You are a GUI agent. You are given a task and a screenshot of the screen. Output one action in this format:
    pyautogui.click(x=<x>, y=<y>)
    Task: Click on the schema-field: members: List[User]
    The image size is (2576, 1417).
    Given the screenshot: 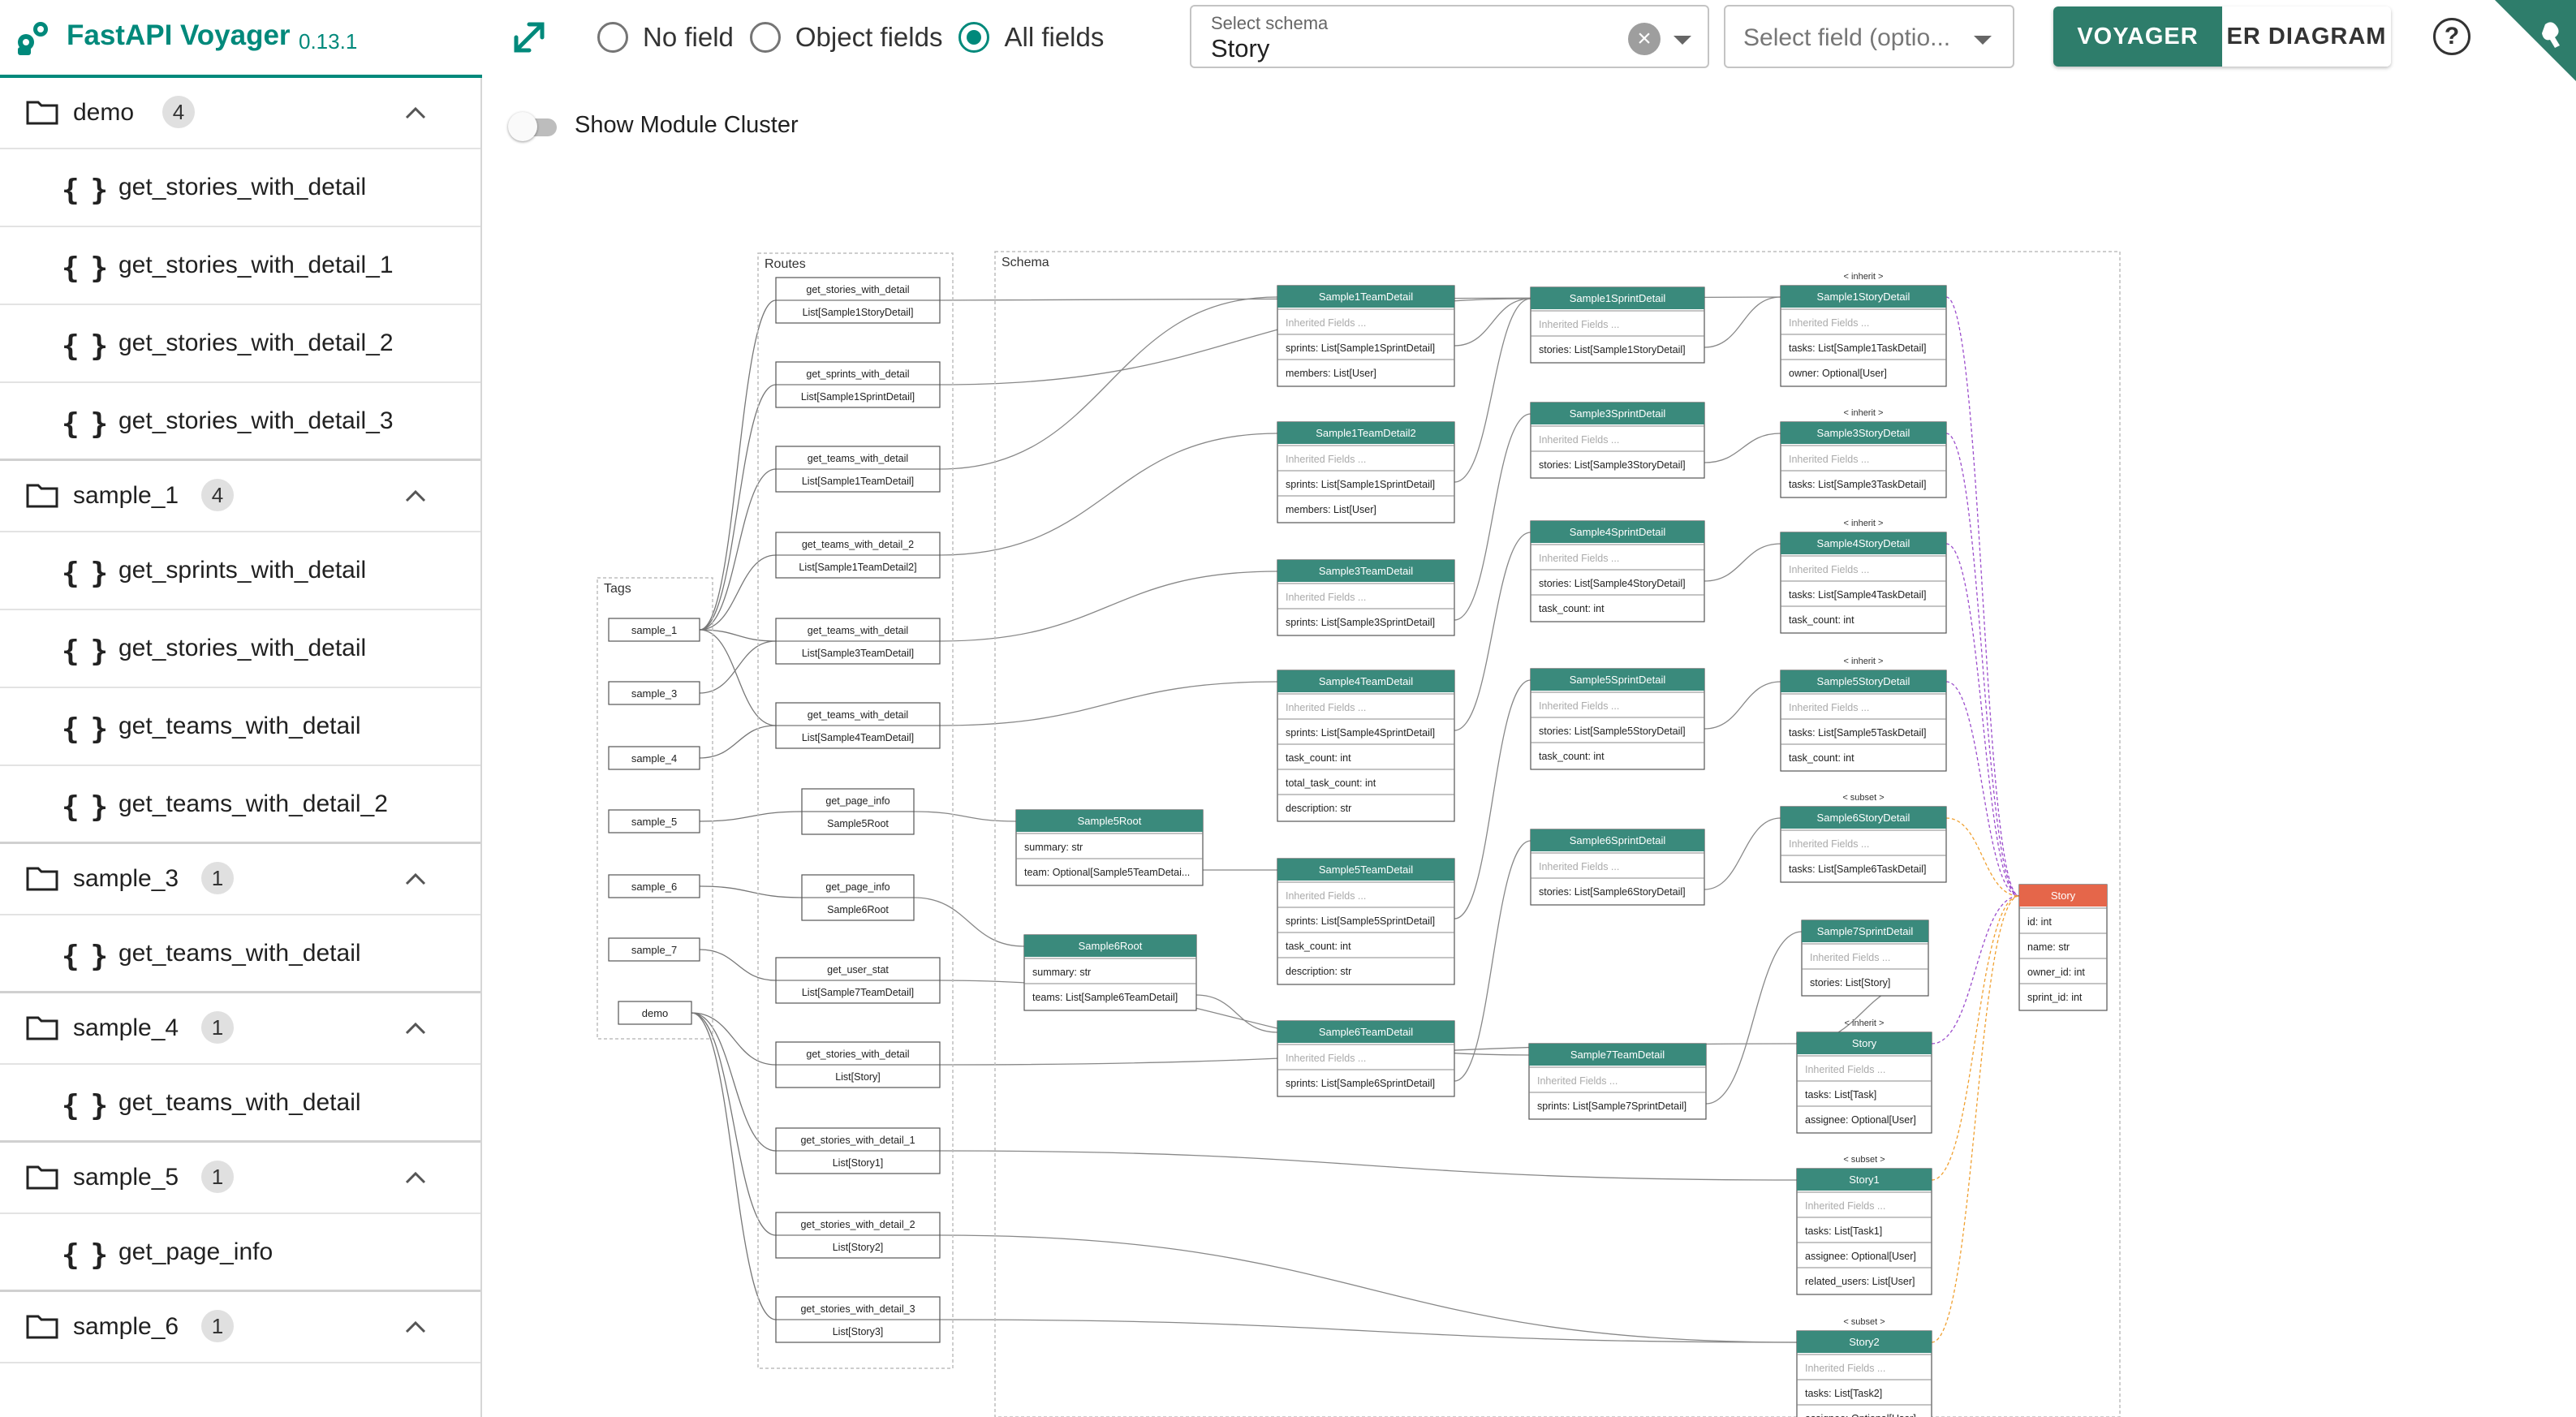 What is the action you would take?
    pyautogui.click(x=1331, y=509)
    